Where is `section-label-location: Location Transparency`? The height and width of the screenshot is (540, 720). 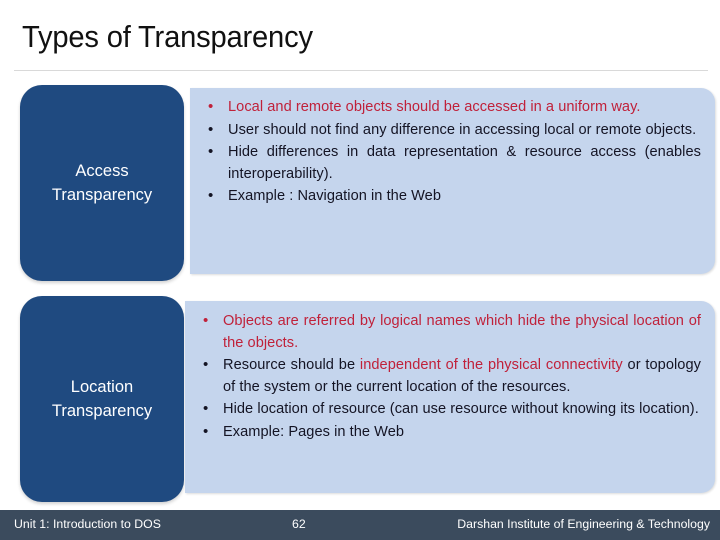
section-label-location: Location Transparency is located at coordinates (102, 399).